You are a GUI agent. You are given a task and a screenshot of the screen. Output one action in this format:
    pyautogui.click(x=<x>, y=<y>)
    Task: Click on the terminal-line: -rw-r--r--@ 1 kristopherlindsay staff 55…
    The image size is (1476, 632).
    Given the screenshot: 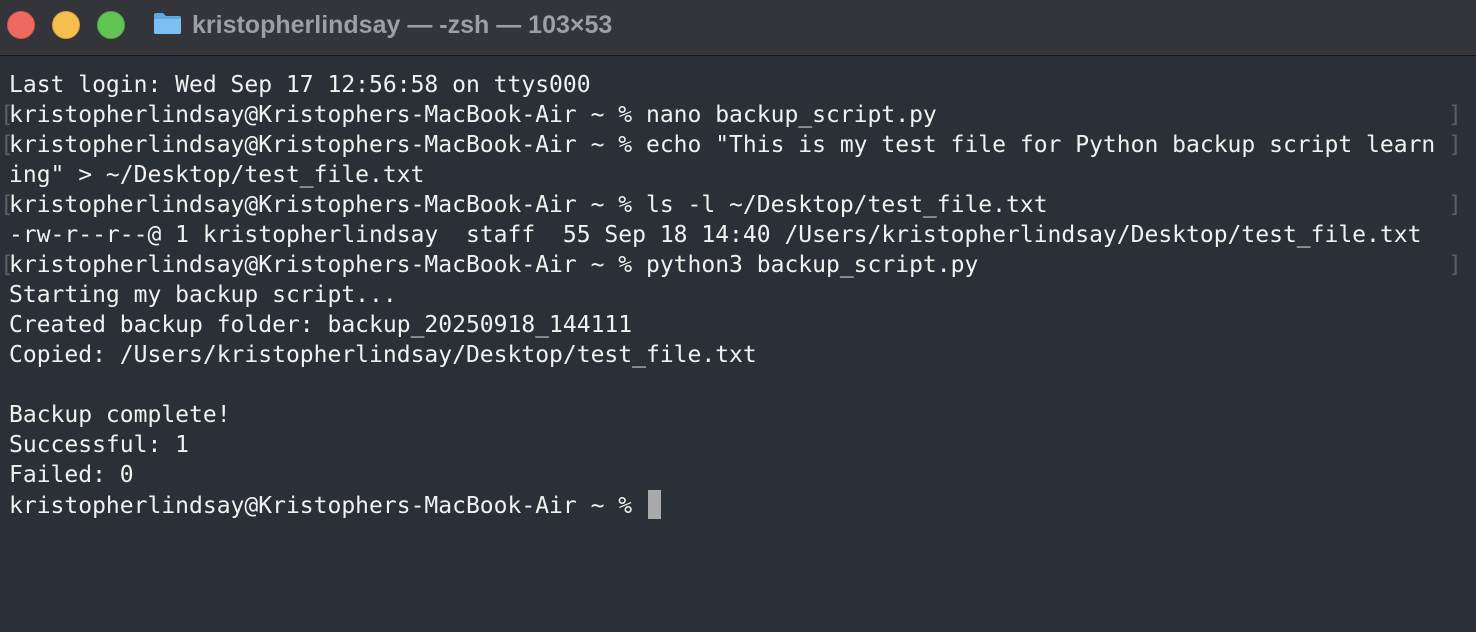 What is the action you would take?
    pyautogui.click(x=715, y=235)
    